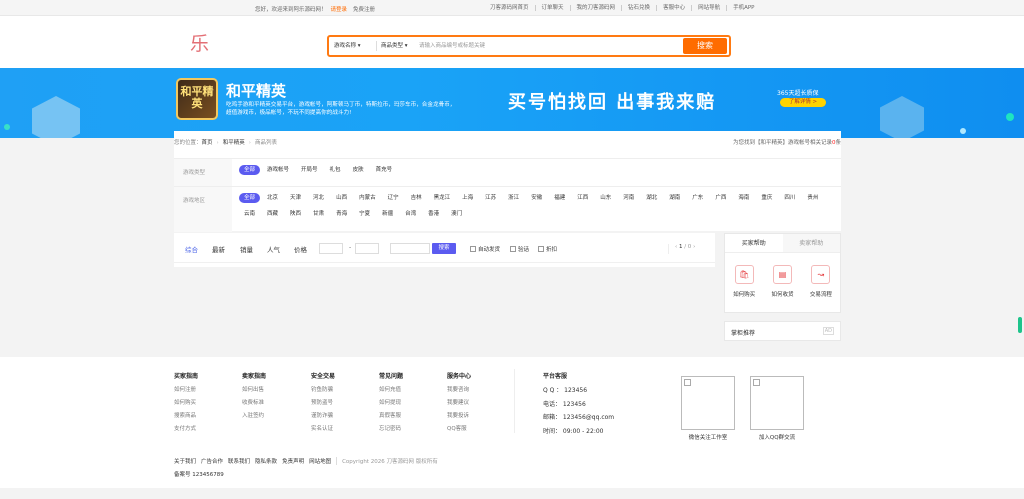  Describe the element at coordinates (341, 198) in the screenshot. I see `filter-option-region: 山西` at that location.